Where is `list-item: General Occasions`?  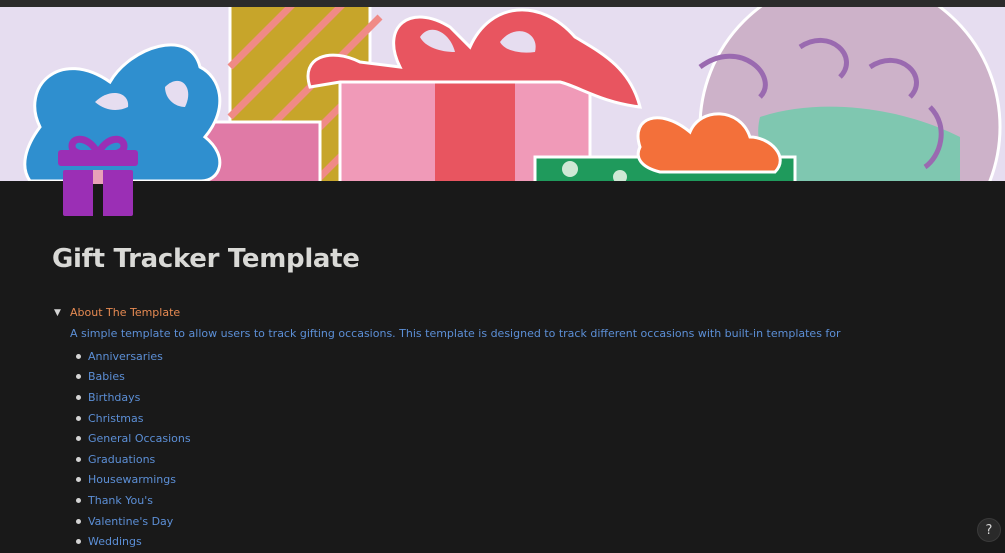
list-item: General Occasions is located at coordinates (130, 438).